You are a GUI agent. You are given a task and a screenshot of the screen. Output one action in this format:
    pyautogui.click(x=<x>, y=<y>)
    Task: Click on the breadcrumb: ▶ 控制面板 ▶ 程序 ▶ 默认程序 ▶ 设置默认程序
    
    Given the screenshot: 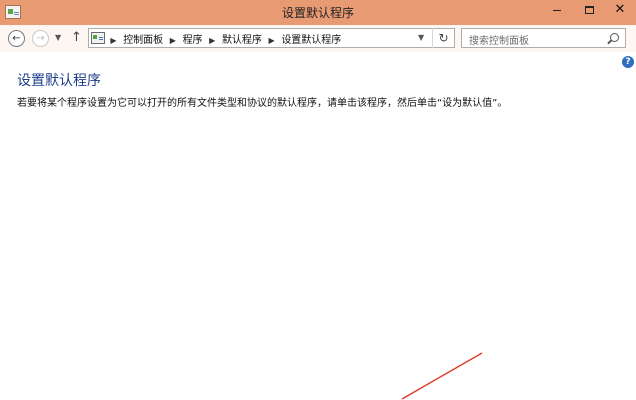 What is the action you would take?
    pyautogui.click(x=224, y=38)
    